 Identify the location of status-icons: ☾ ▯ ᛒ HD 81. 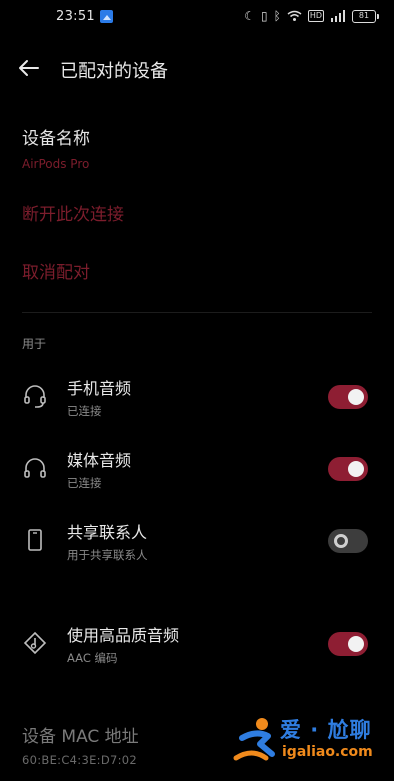
(311, 16).